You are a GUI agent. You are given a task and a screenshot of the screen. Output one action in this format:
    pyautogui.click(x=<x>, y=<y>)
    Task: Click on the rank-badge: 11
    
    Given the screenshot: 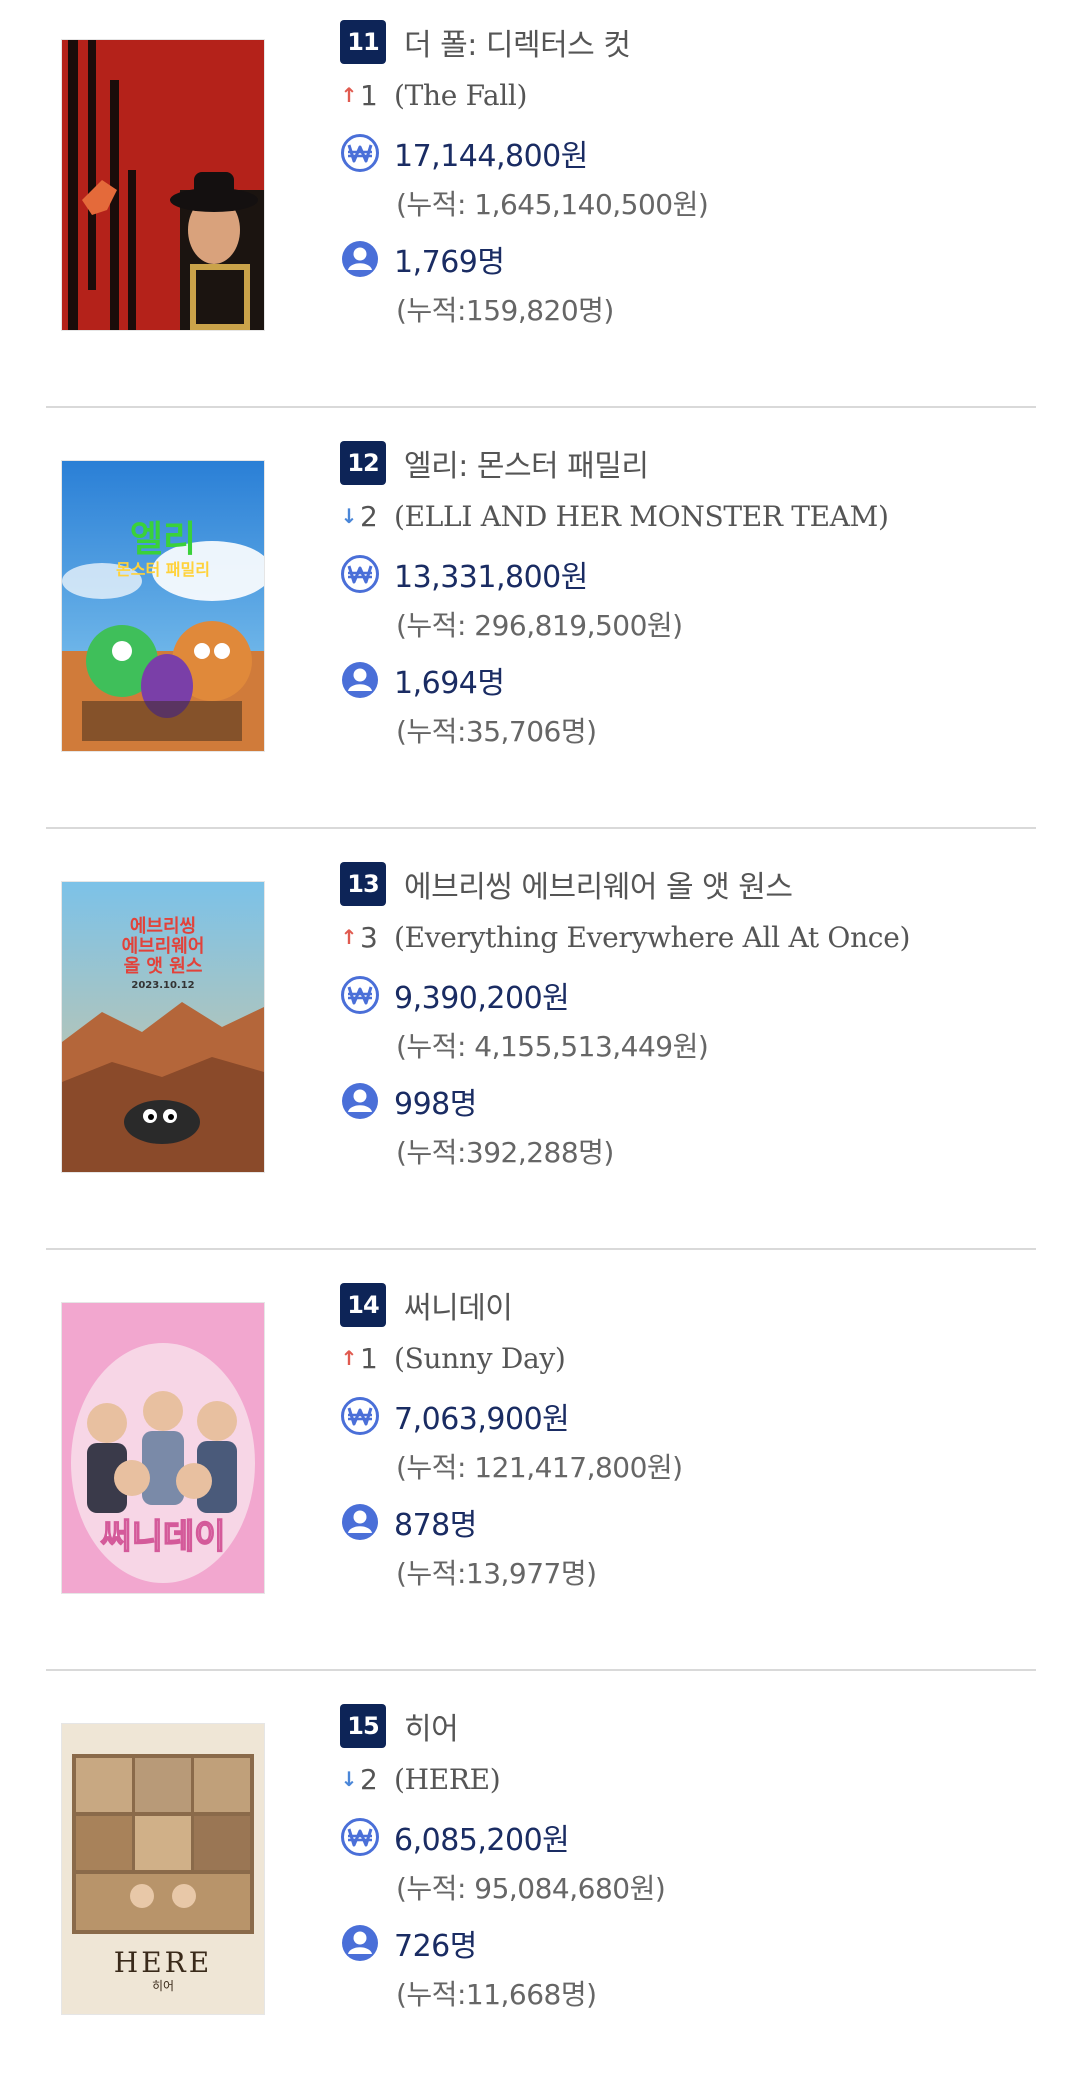 What is the action you would take?
    pyautogui.click(x=363, y=42)
    